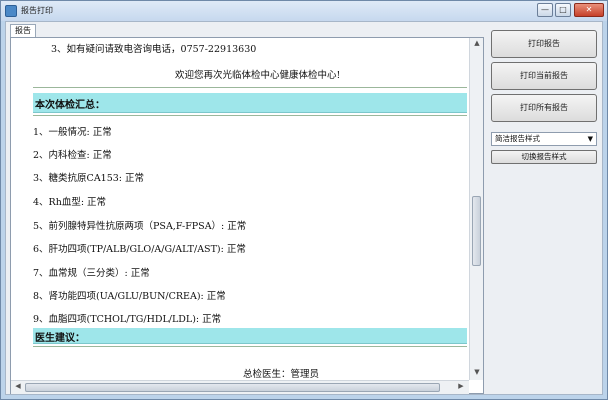 This screenshot has width=608, height=400. What do you see at coordinates (545, 10) in the screenshot?
I see `minimize-button: —` at bounding box center [545, 10].